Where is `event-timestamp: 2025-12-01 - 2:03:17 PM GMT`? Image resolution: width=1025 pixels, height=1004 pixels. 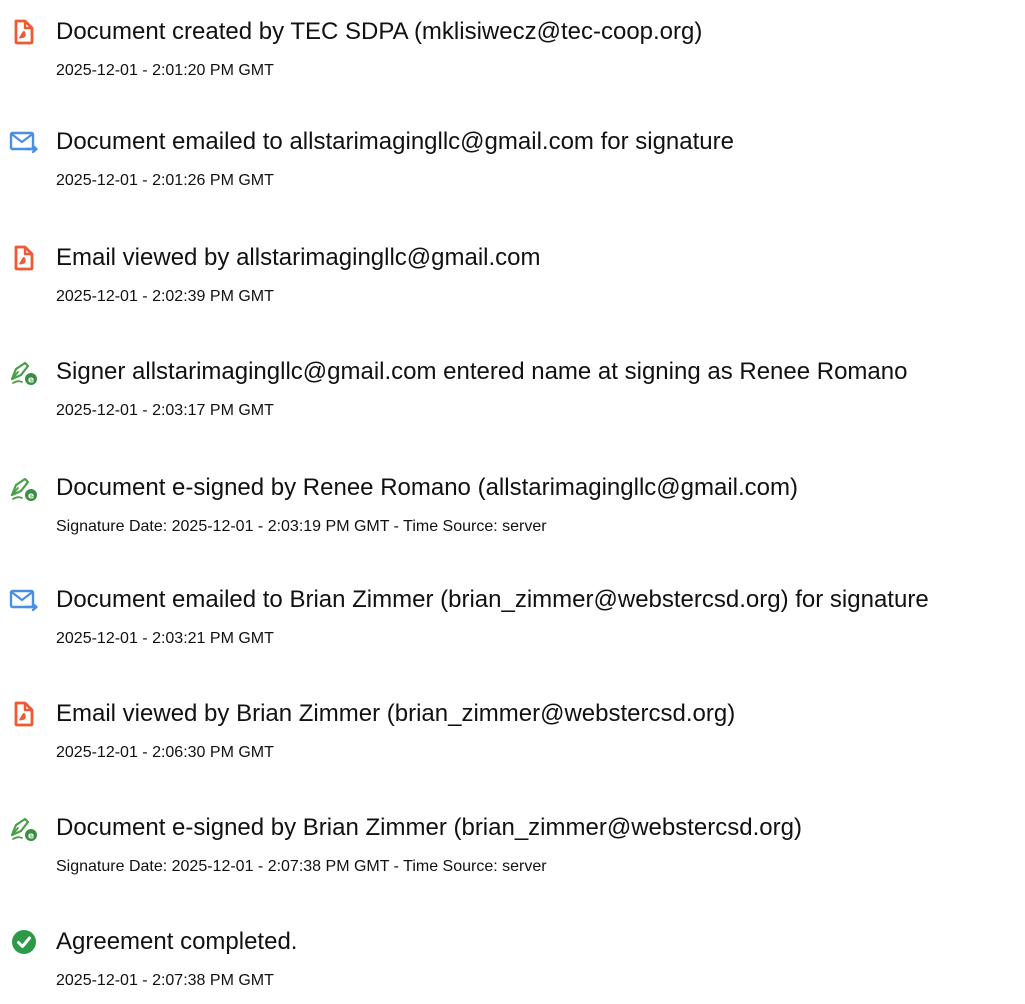 event-timestamp: 2025-12-01 - 2:03:17 PM GMT is located at coordinates (165, 410).